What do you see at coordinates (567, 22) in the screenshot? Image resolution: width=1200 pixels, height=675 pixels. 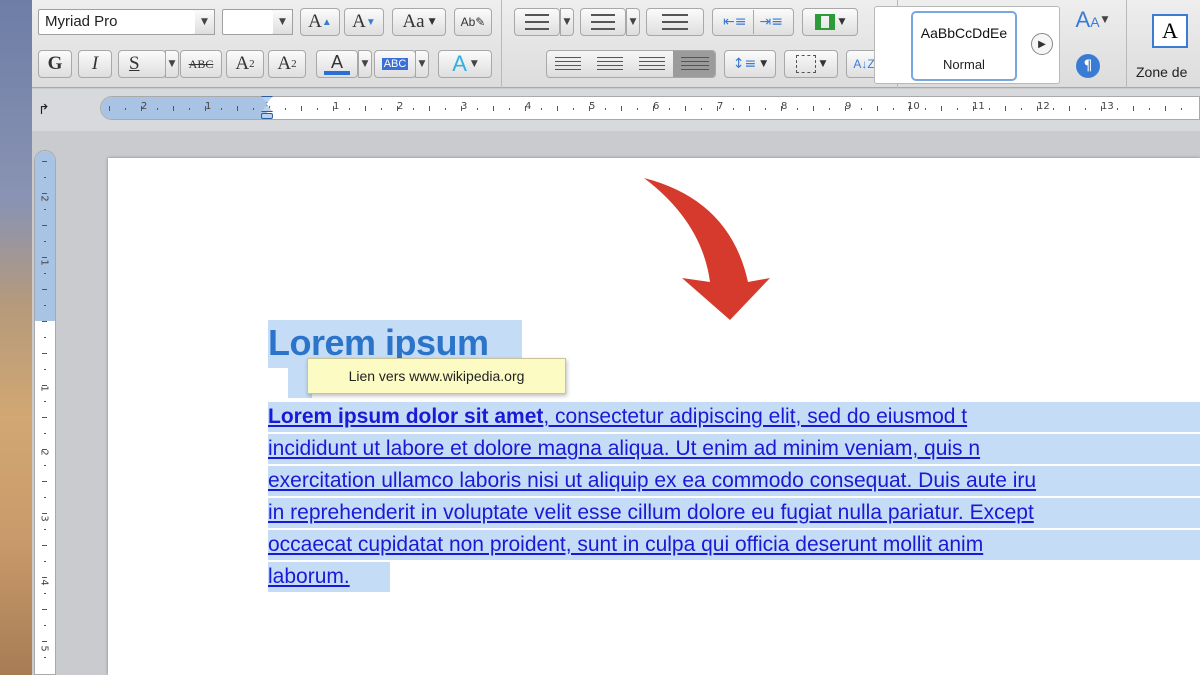 I see `bullets-dropdown: ▼` at bounding box center [567, 22].